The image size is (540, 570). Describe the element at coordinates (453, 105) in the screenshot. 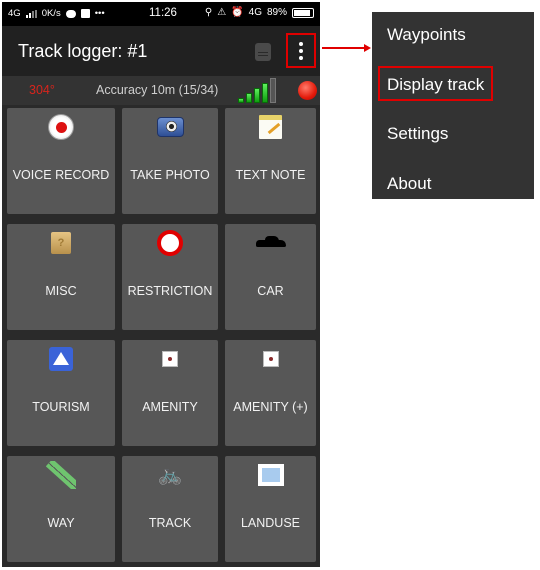

I see `overflow-menu: Waypoints Display track Settings About` at that location.